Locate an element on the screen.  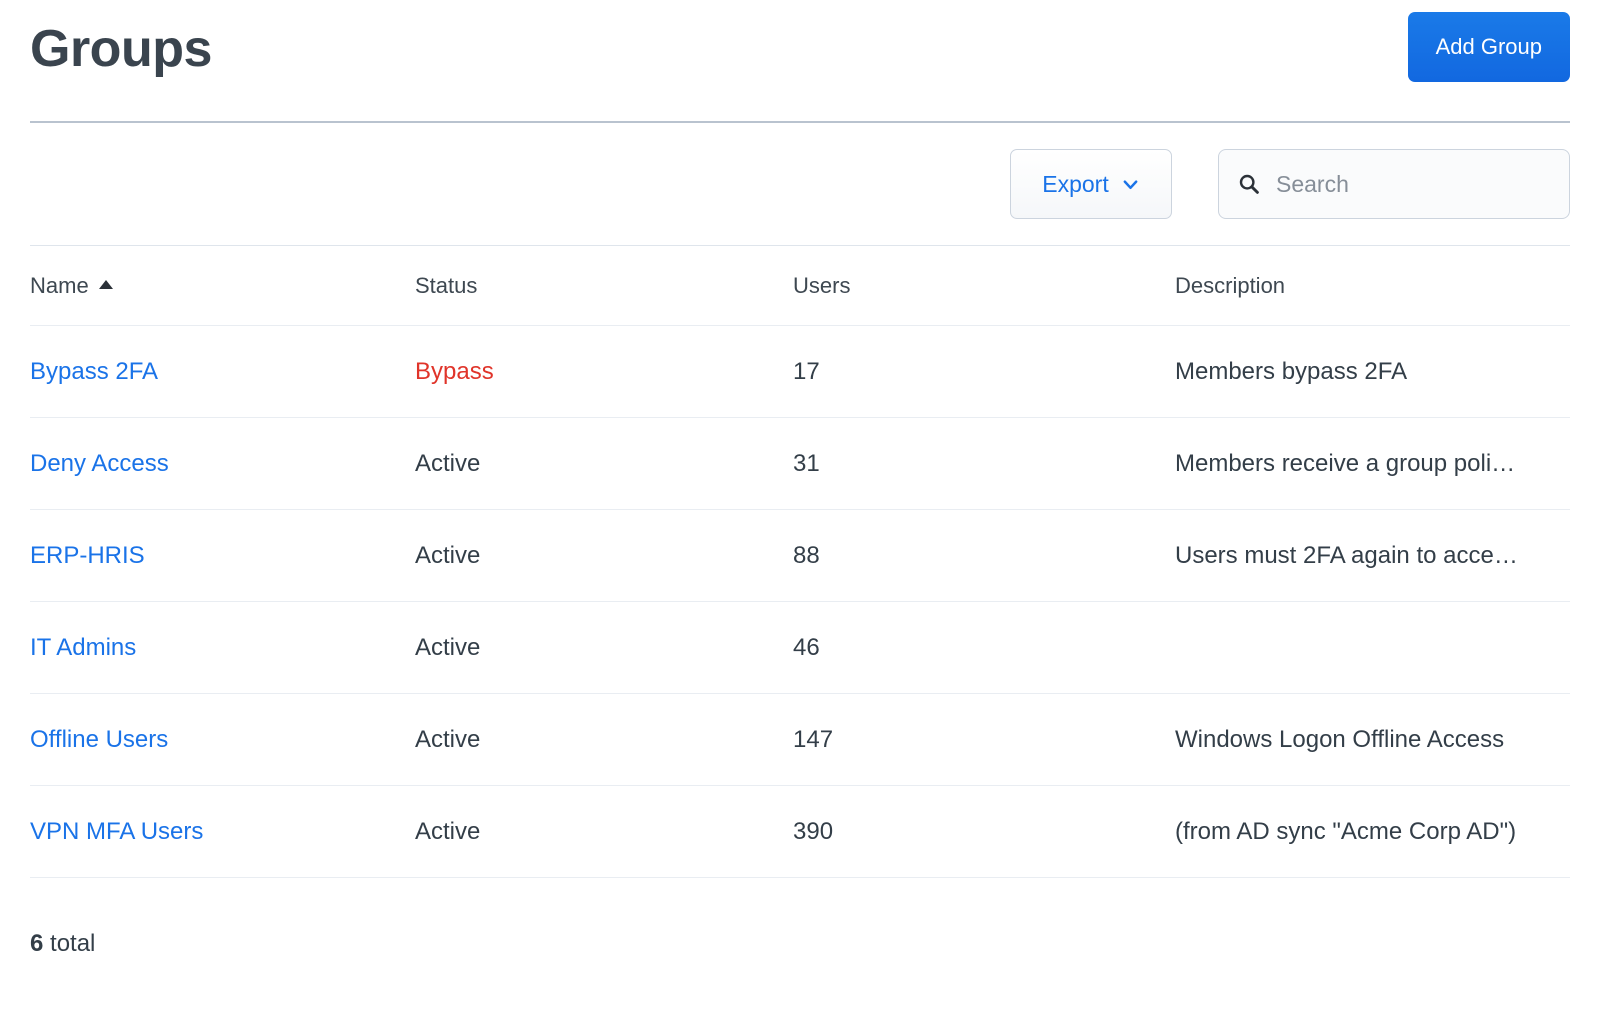
column-header-status: Status is located at coordinates (604, 286).